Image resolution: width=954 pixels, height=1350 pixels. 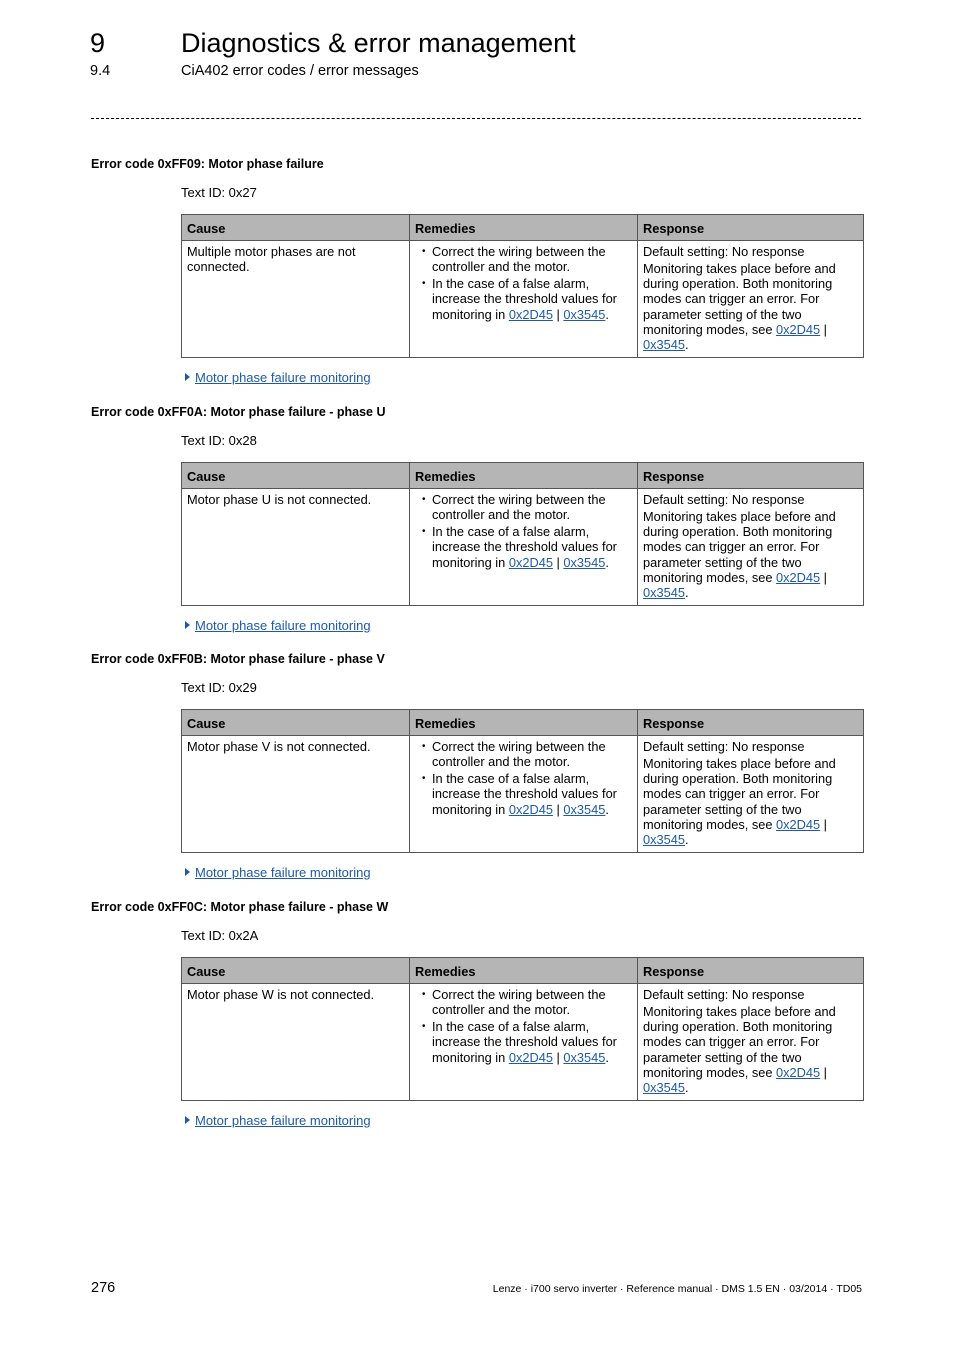 I want to click on cause-cell: Motor phase W is not connected., so click(x=295, y=1042).